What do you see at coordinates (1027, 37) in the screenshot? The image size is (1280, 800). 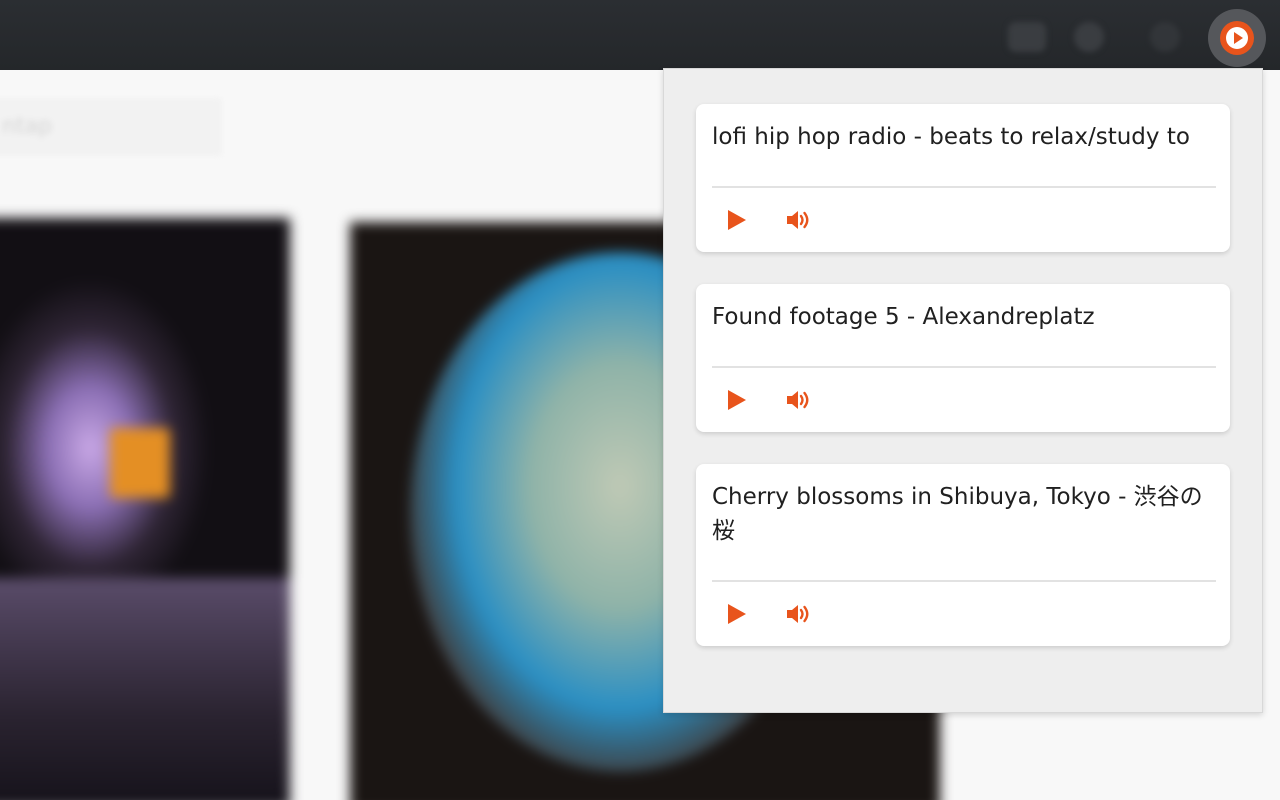 I see `video-camera-icon` at bounding box center [1027, 37].